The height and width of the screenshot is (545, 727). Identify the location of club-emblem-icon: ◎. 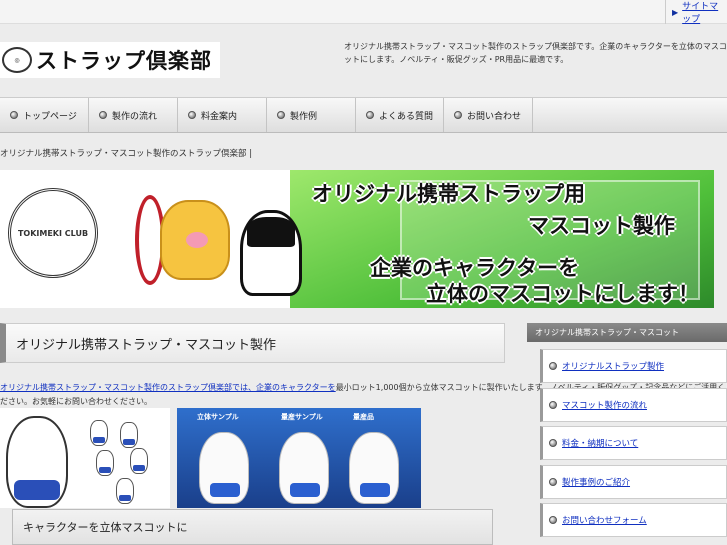
(17, 60).